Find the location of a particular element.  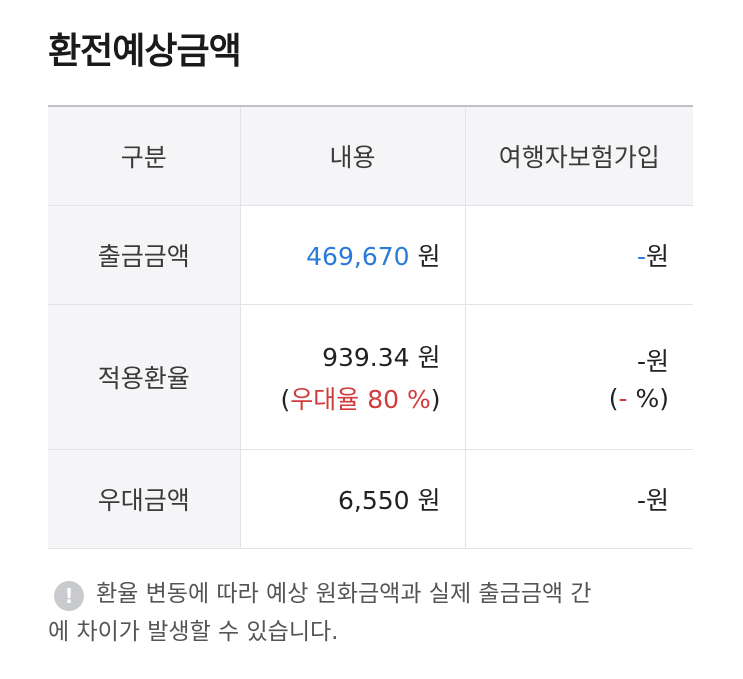

withdrawal-amount-value: 469,670 원 is located at coordinates (352, 255).